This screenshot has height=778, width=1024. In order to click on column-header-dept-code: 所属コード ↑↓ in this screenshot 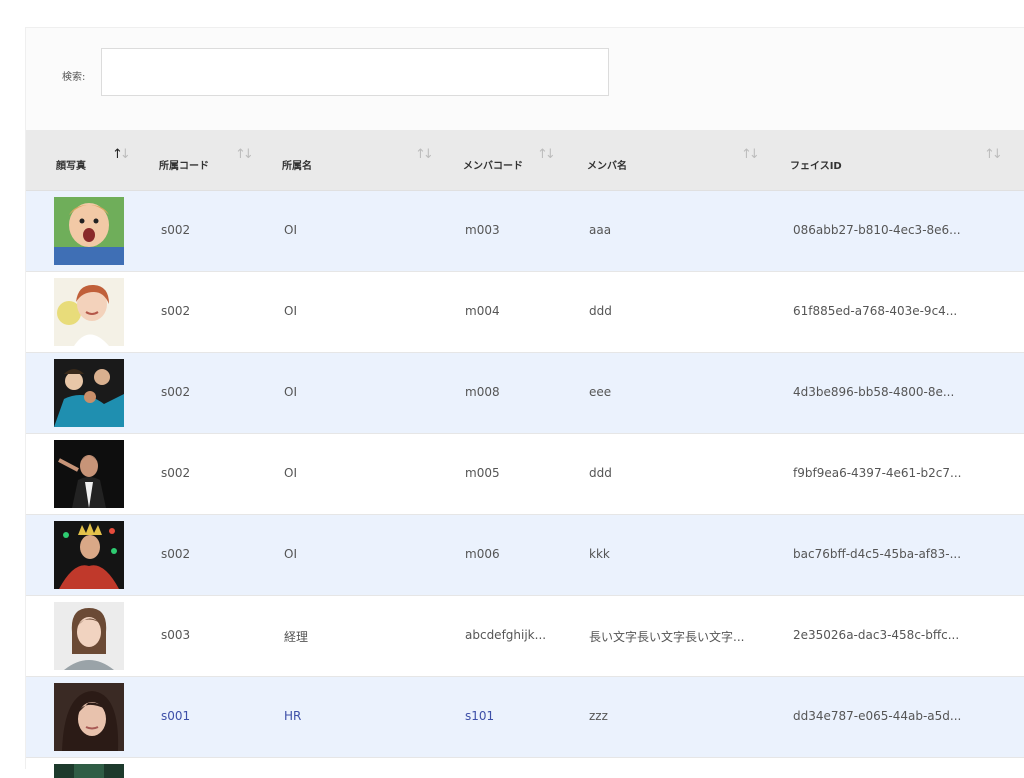, I will do `click(217, 160)`.